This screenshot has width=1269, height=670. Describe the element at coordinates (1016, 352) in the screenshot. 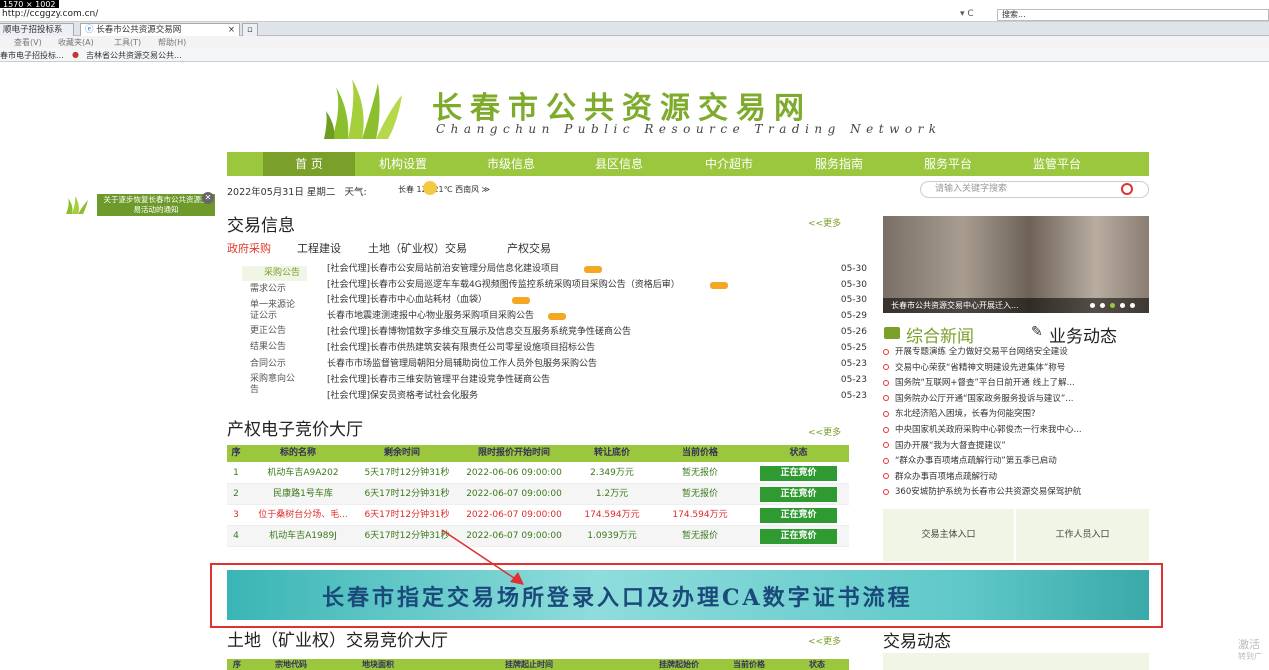

I see `news-item: 开展专题演练 全力做好交易平台网络安全建设` at that location.